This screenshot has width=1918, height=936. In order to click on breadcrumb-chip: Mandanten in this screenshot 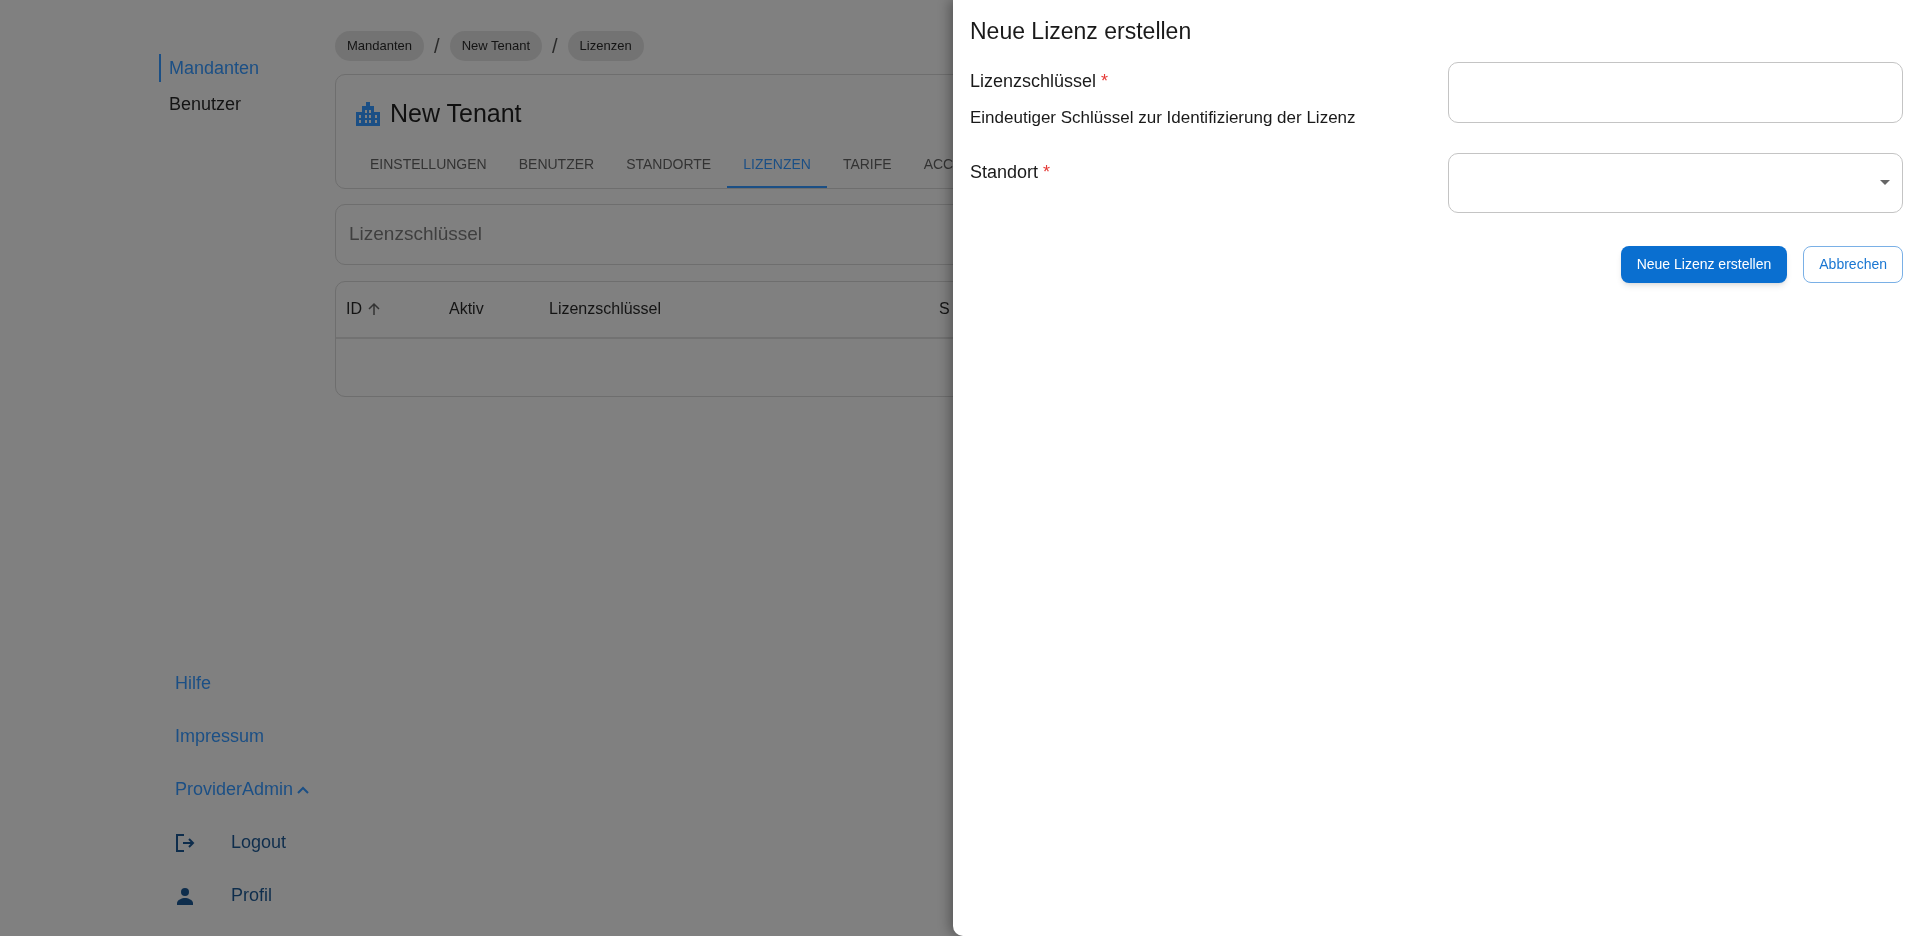, I will do `click(380, 46)`.